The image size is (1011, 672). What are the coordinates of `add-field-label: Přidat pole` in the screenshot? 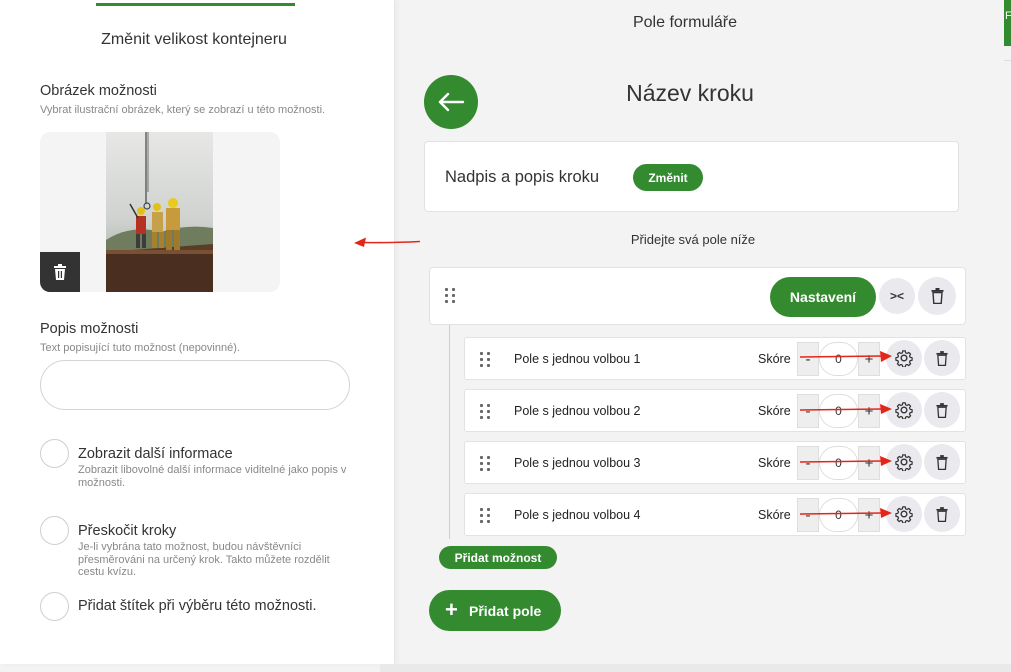 It's located at (505, 610).